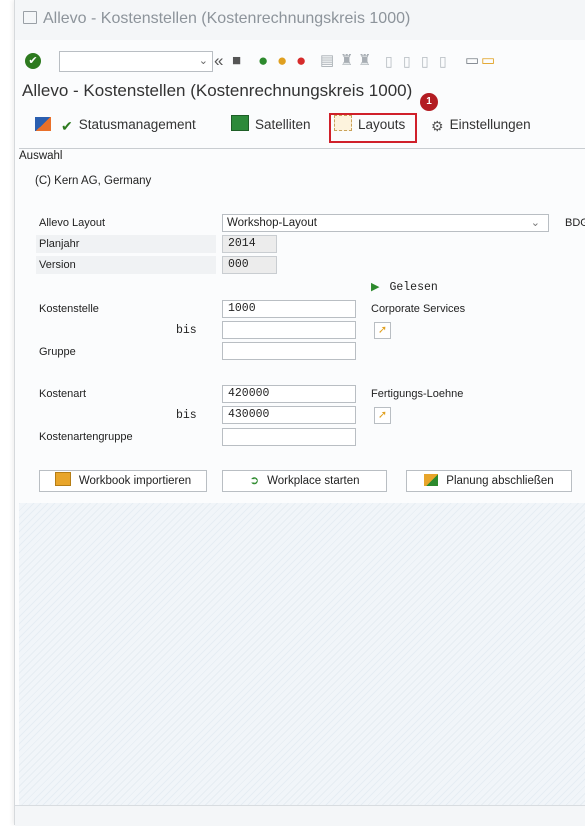  What do you see at coordinates (240, 123) in the screenshot?
I see `satellite-icon` at bounding box center [240, 123].